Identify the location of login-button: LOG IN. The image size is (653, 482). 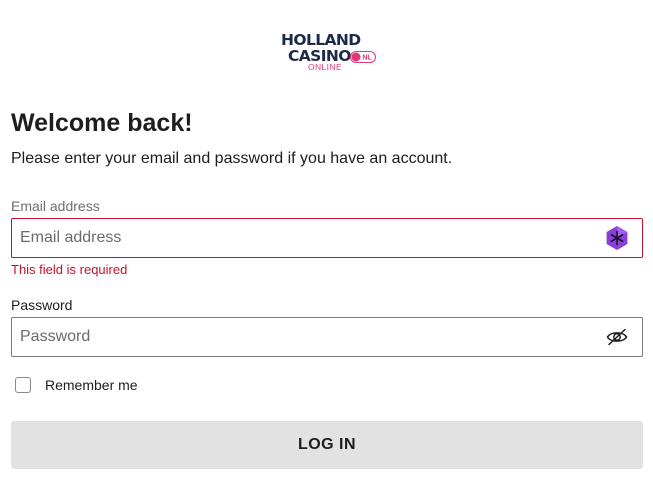
(327, 445).